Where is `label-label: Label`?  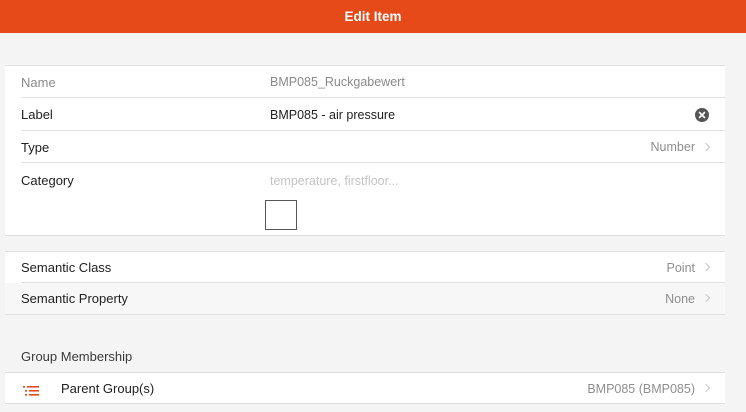
label-label: Label is located at coordinates (37, 114).